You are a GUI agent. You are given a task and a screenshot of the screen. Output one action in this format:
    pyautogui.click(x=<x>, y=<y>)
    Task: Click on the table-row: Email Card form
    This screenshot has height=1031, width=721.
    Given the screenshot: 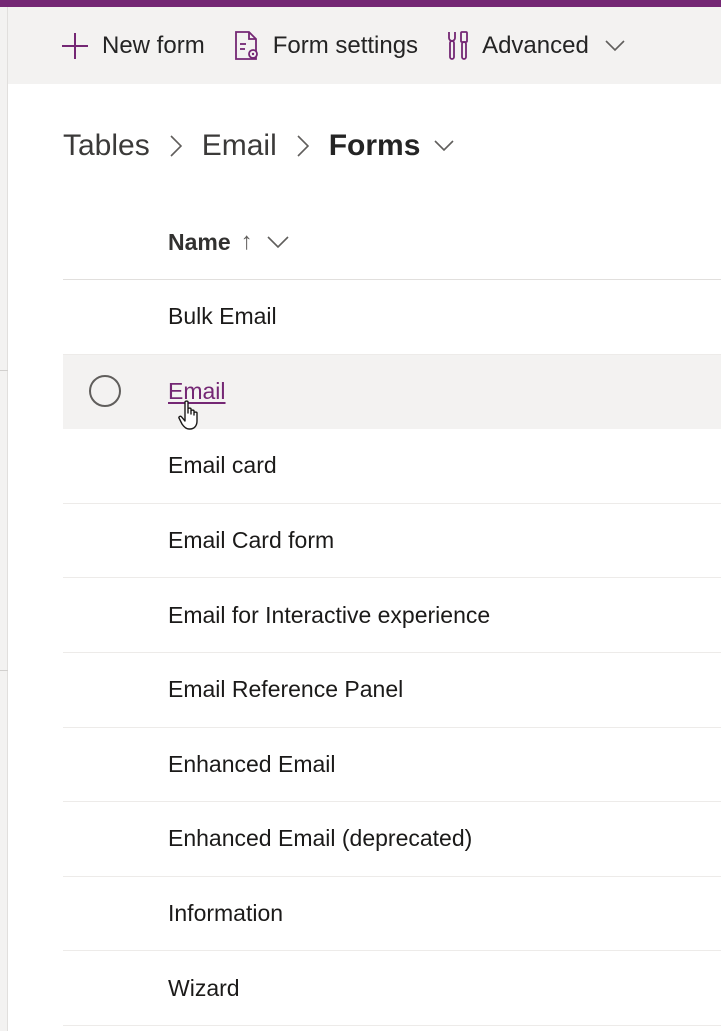 What is the action you would take?
    pyautogui.click(x=392, y=541)
    